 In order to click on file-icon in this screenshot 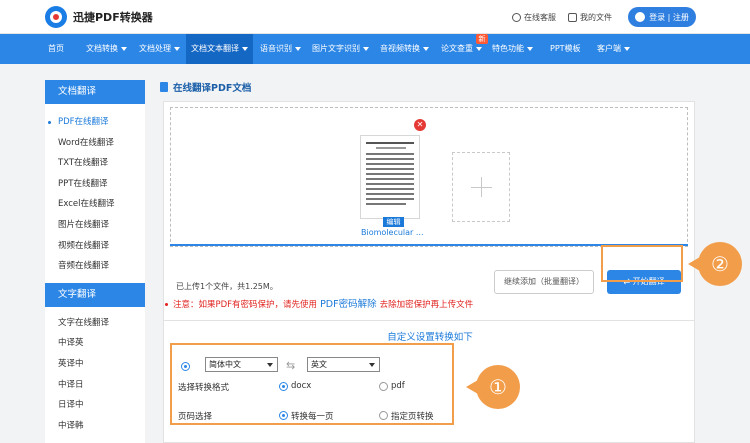, I will do `click(572, 17)`.